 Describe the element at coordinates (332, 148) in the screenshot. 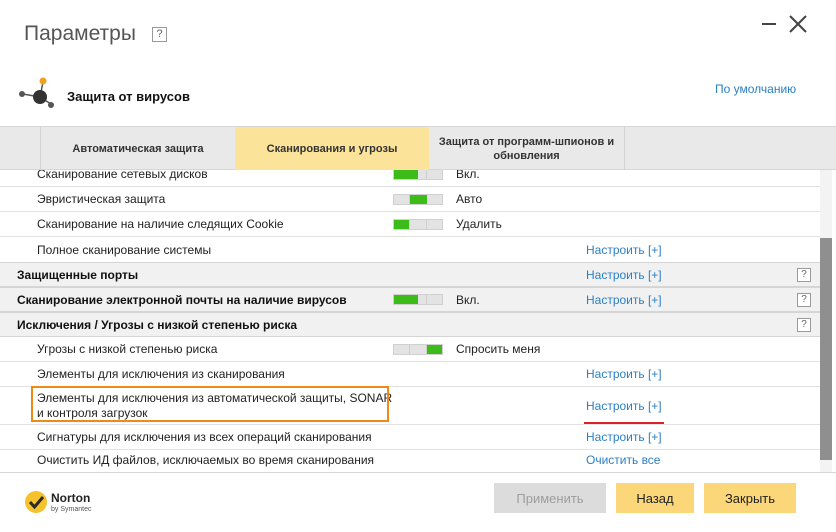

I see `tab-scans-and-risks: Сканирования и угрозы` at that location.